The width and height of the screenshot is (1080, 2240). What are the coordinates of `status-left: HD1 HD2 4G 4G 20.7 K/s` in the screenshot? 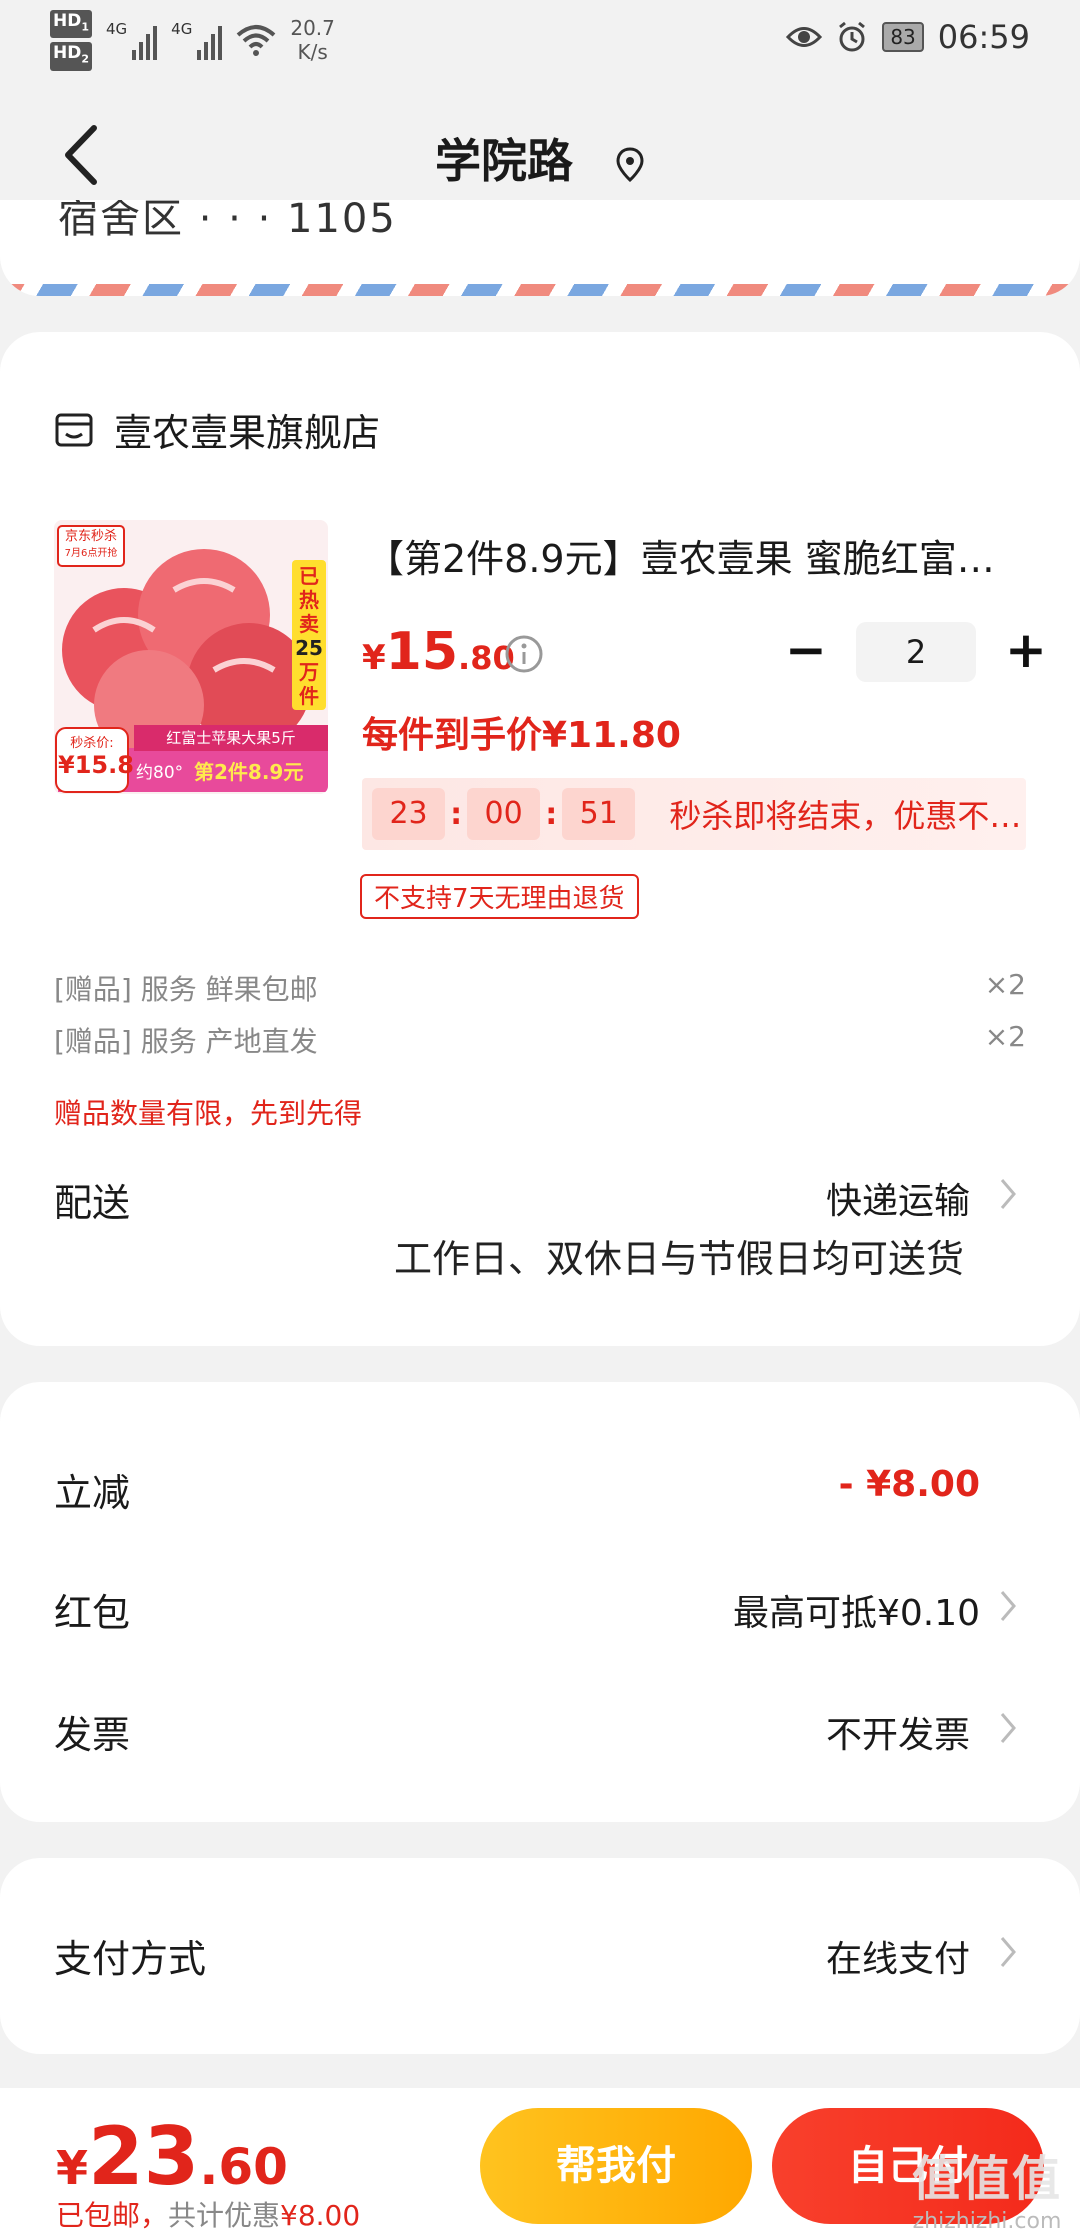 It's located at (192, 40).